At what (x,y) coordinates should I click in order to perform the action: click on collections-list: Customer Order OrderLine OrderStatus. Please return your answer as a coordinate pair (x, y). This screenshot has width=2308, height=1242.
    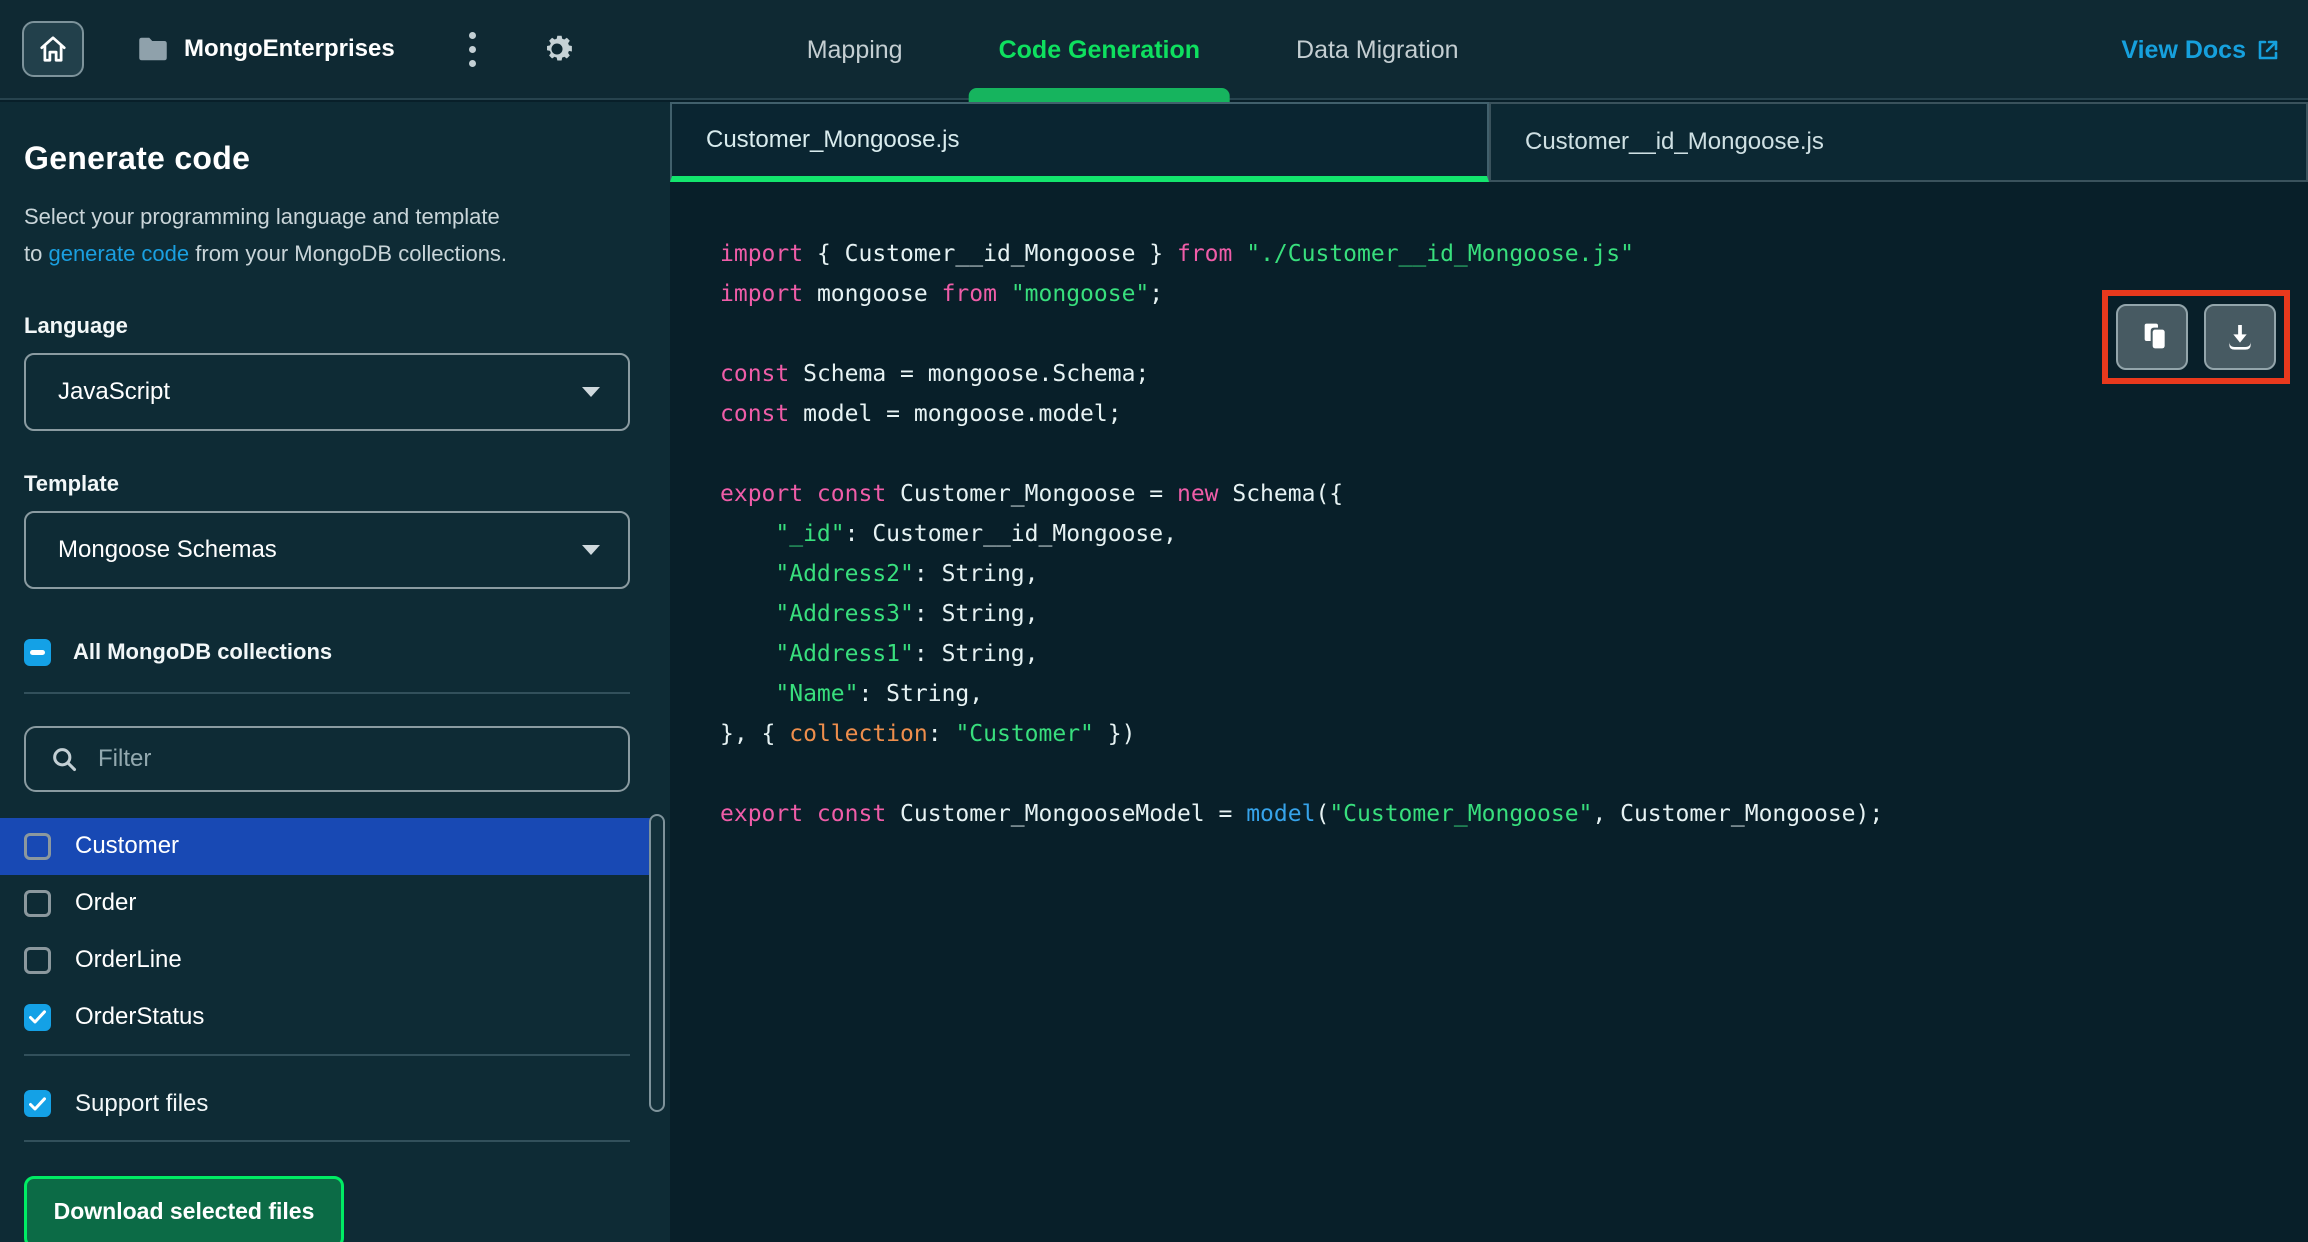
    Looking at the image, I should click on (335, 931).